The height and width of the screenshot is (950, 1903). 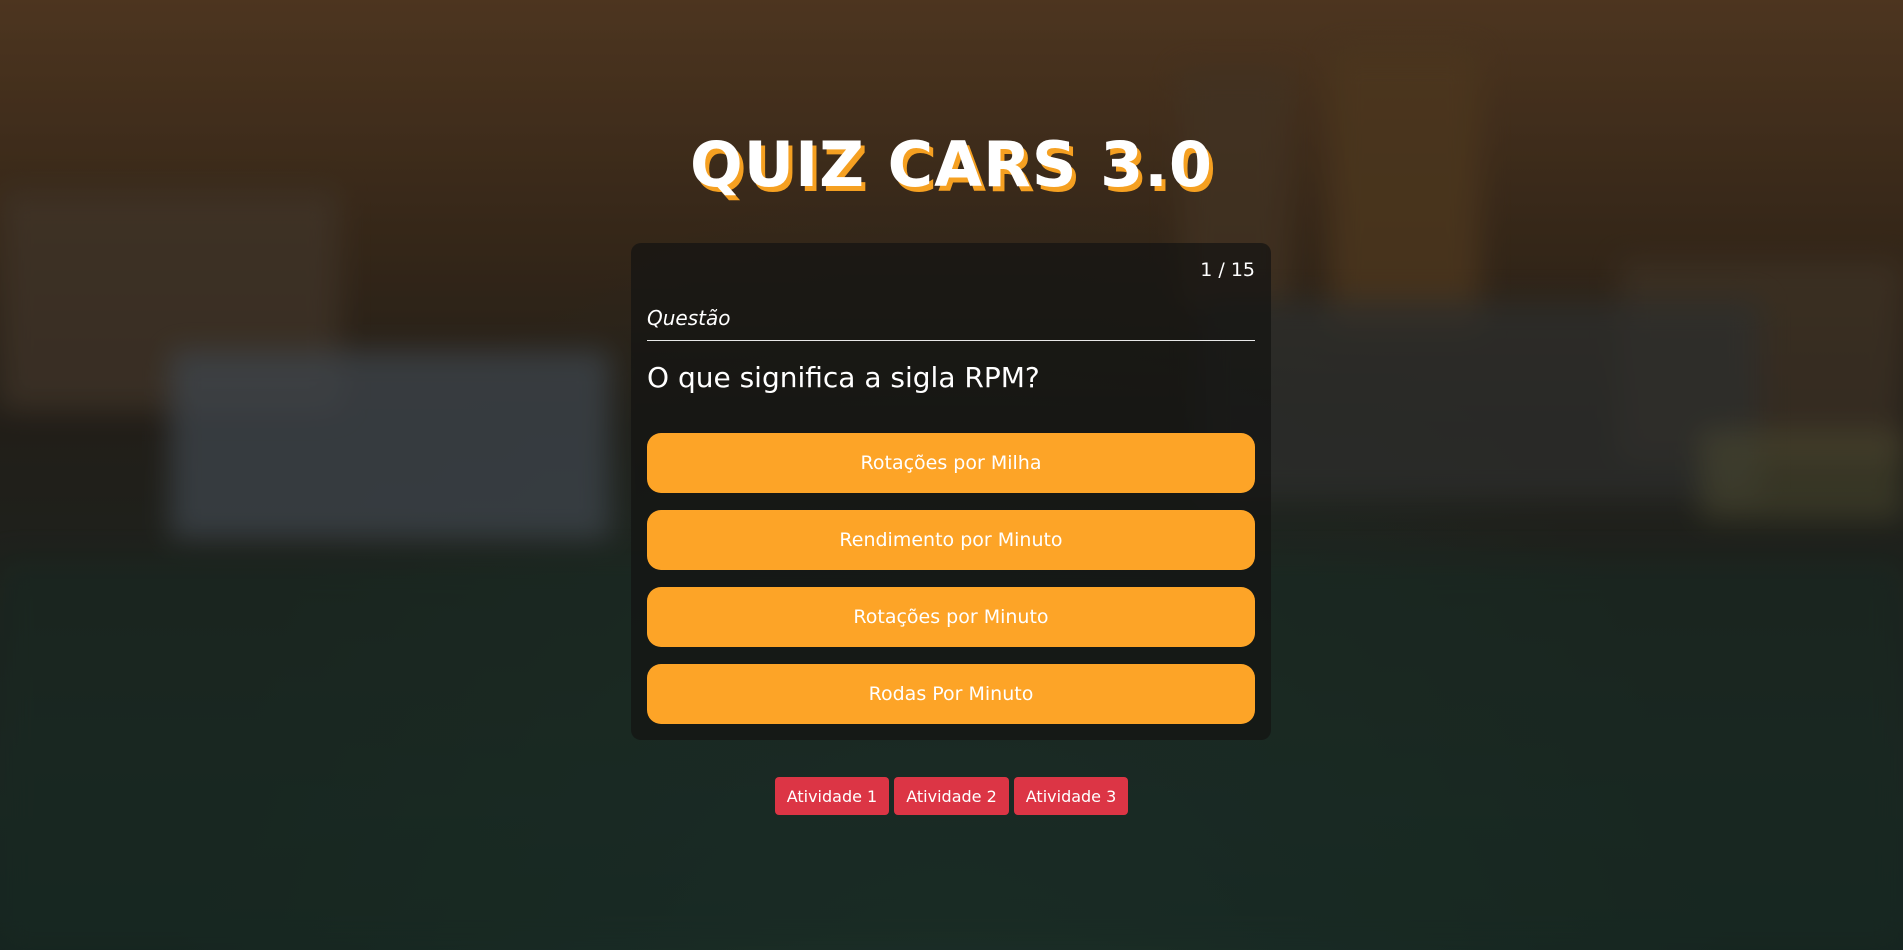 I want to click on answer-button-2: Rendimento por Minuto, so click(x=951, y=540).